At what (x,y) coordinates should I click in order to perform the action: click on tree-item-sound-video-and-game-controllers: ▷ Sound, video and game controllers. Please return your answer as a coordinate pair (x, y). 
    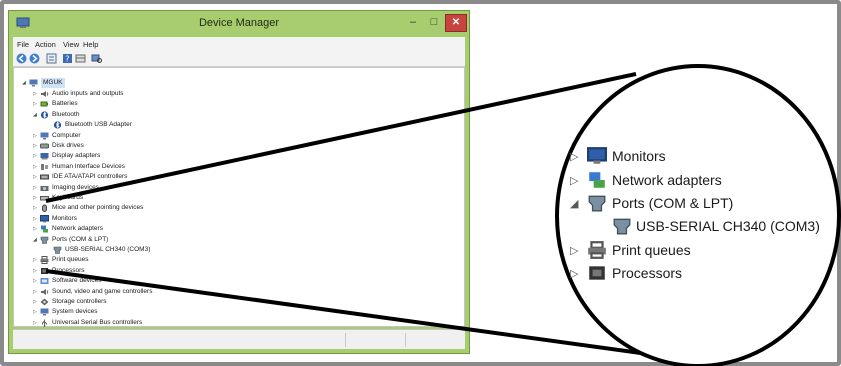
    Looking at the image, I should click on (143, 292).